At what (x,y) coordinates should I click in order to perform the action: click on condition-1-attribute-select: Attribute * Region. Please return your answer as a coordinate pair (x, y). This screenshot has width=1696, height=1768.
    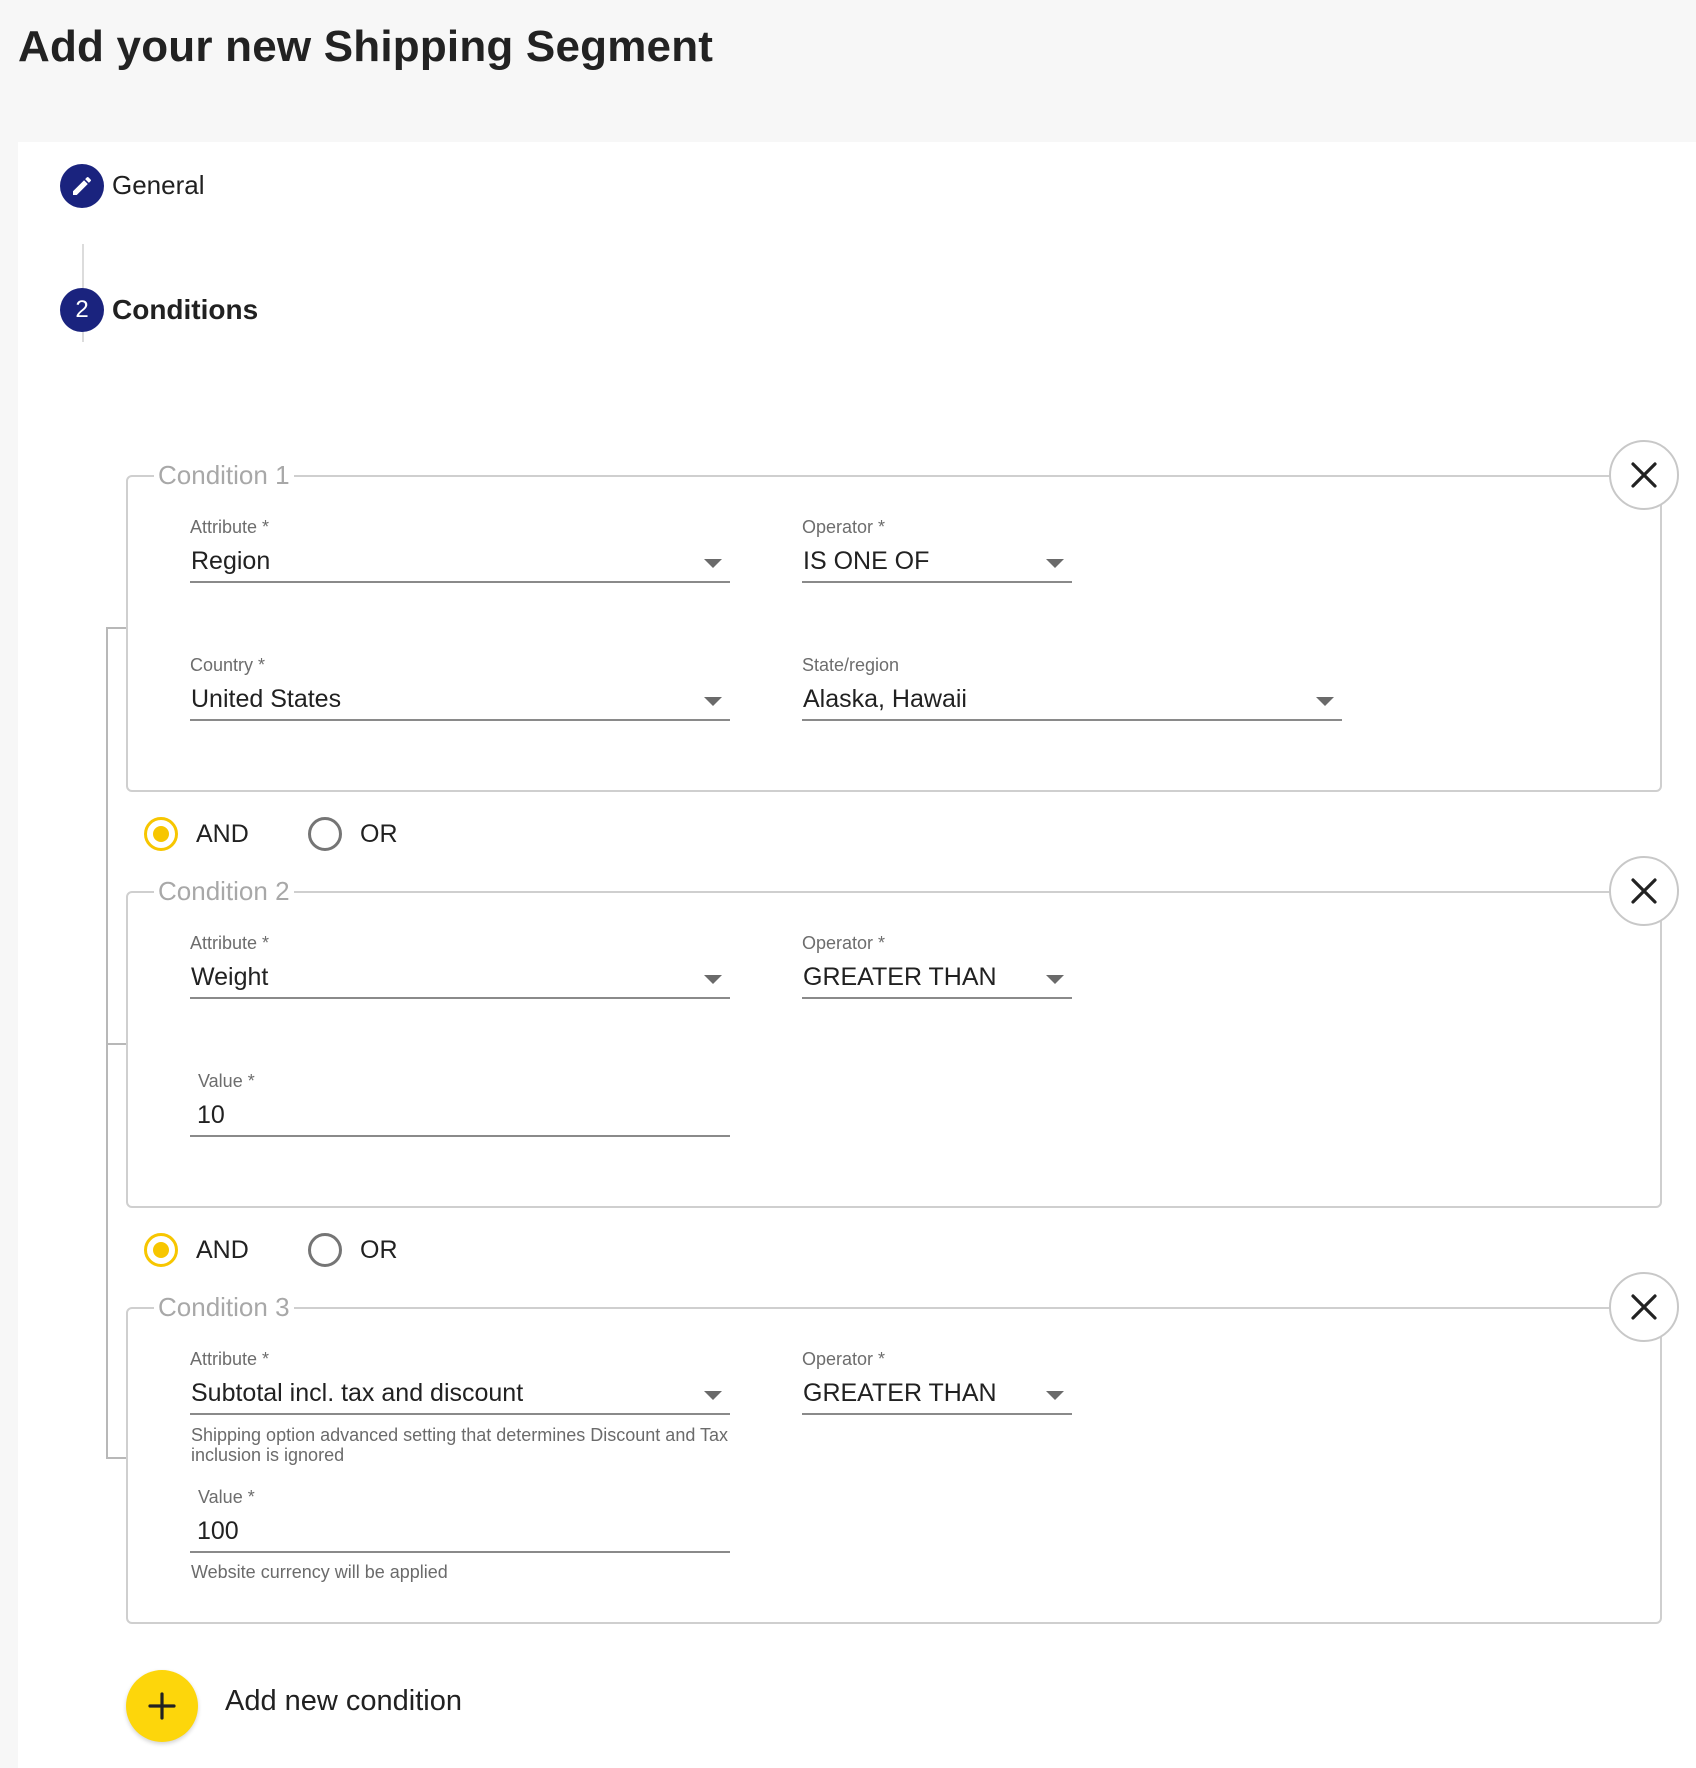
    Looking at the image, I should click on (460, 550).